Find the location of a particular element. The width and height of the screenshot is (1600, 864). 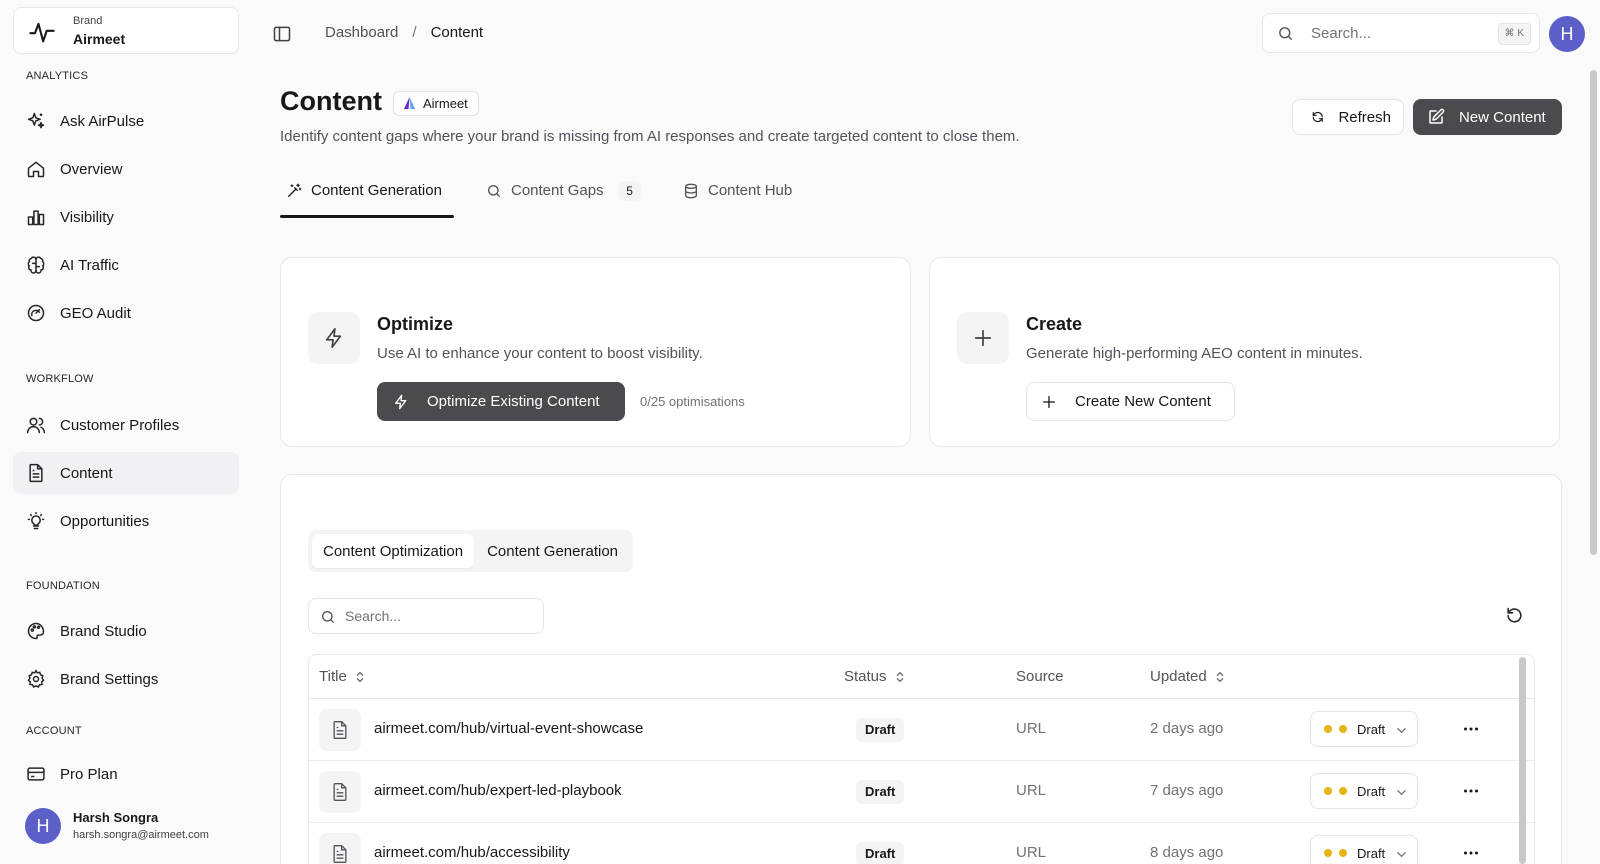

sidebar-item-label: AI Traffic is located at coordinates (89, 265).